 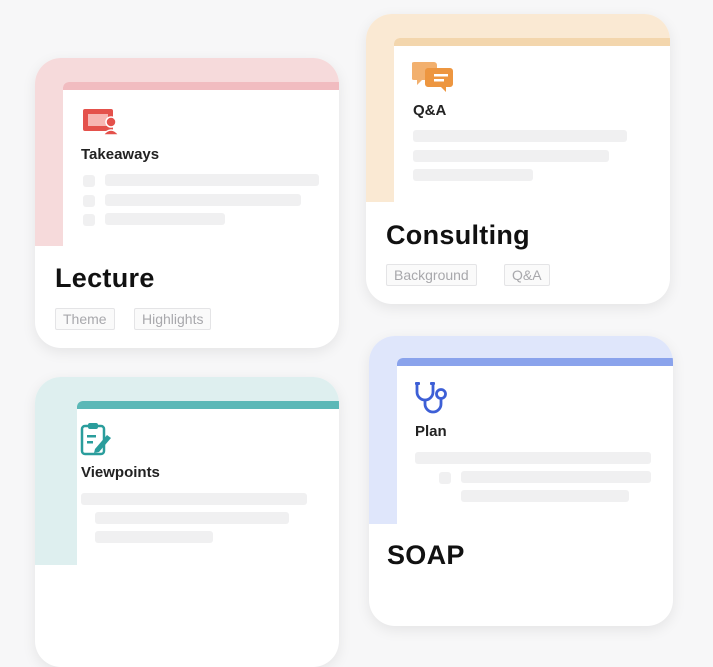 I want to click on presentation-icon, so click(x=101, y=123).